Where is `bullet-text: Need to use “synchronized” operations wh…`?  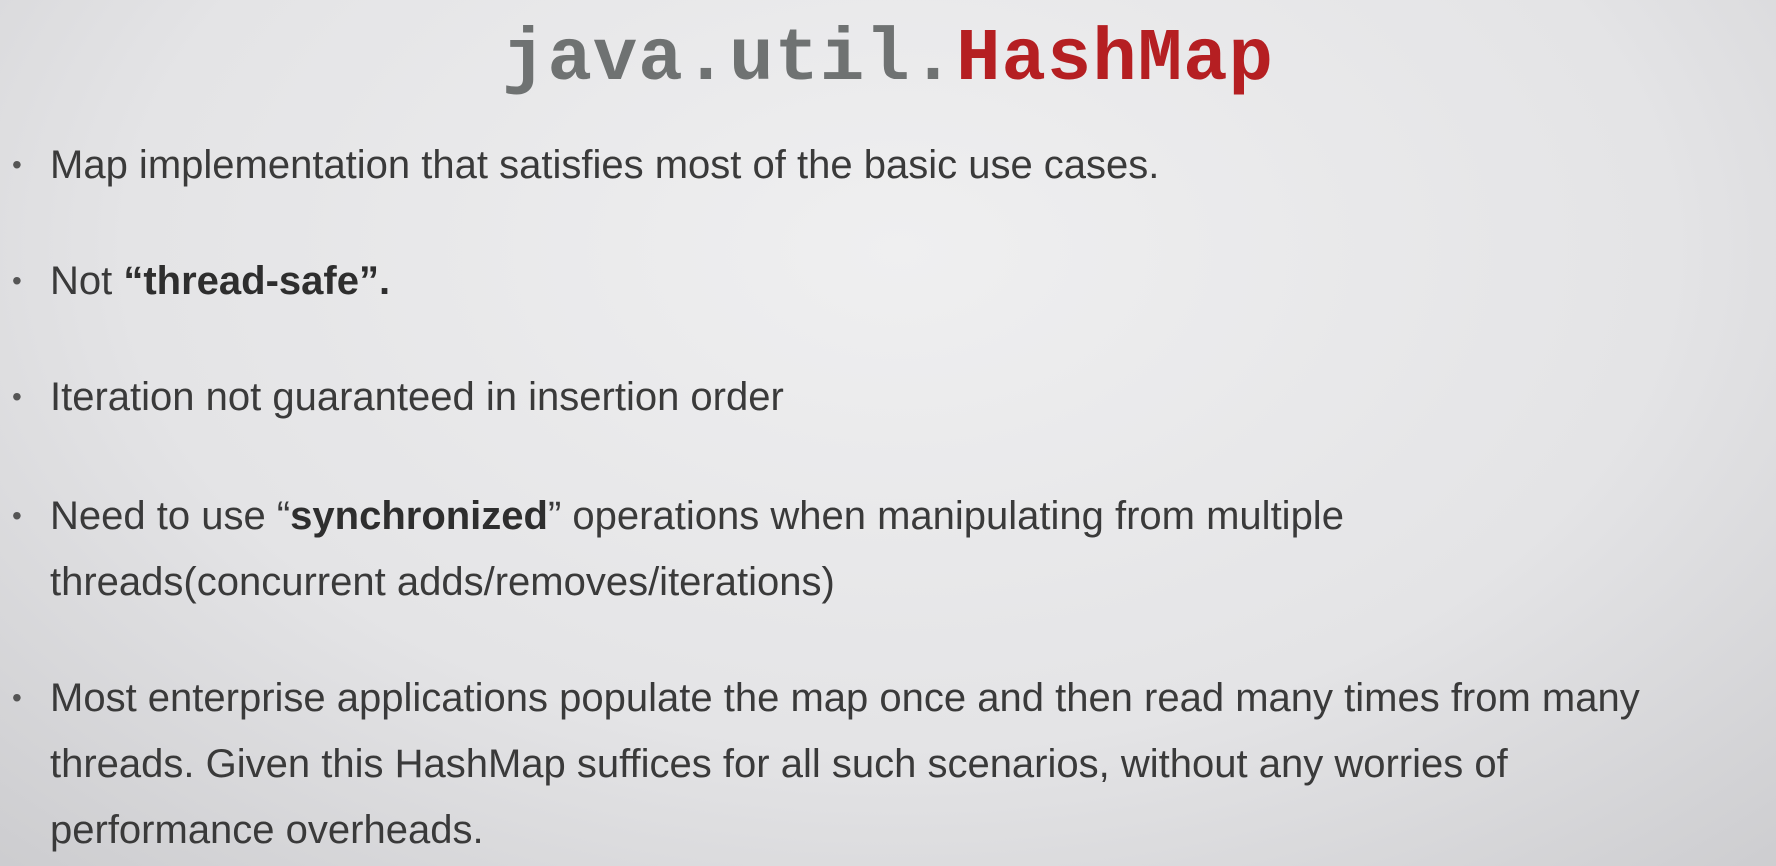 bullet-text: Need to use “synchronized” operations wh… is located at coordinates (910, 549).